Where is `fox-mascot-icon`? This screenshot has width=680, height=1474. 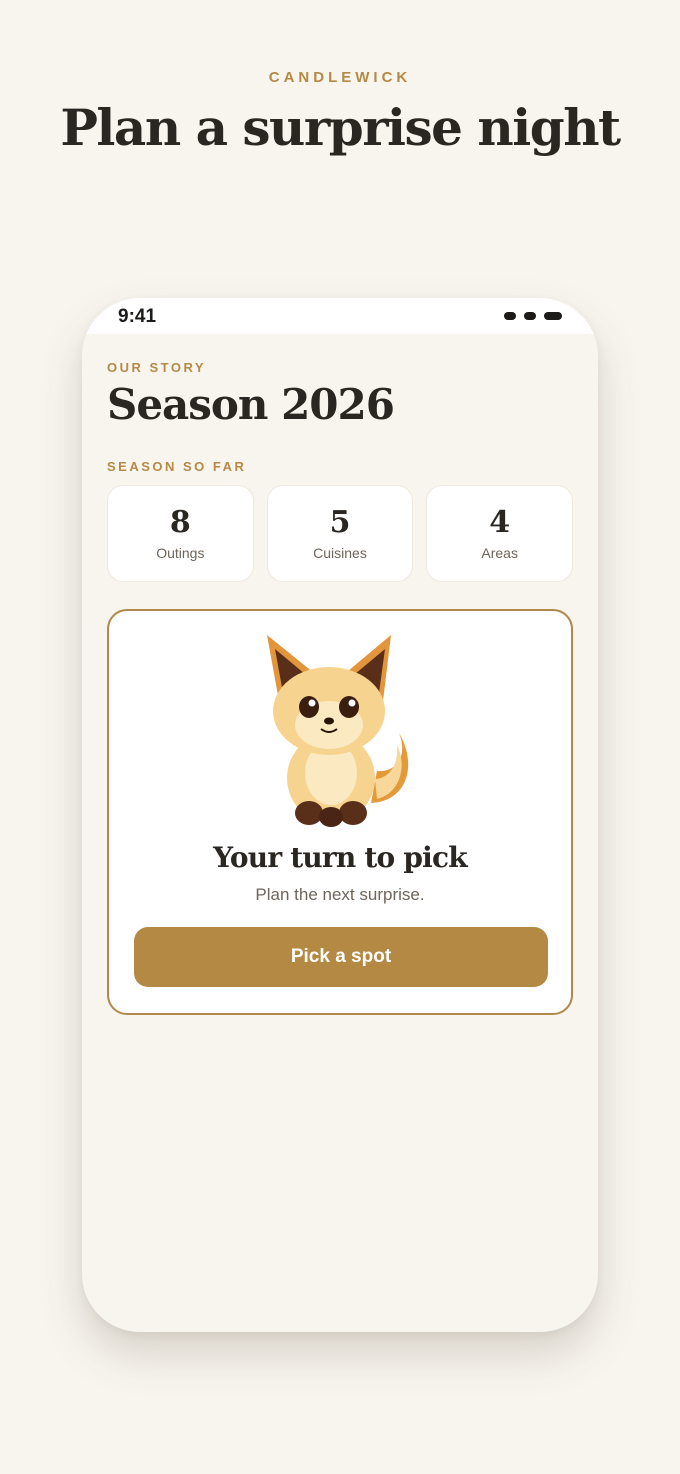 fox-mascot-icon is located at coordinates (338, 731).